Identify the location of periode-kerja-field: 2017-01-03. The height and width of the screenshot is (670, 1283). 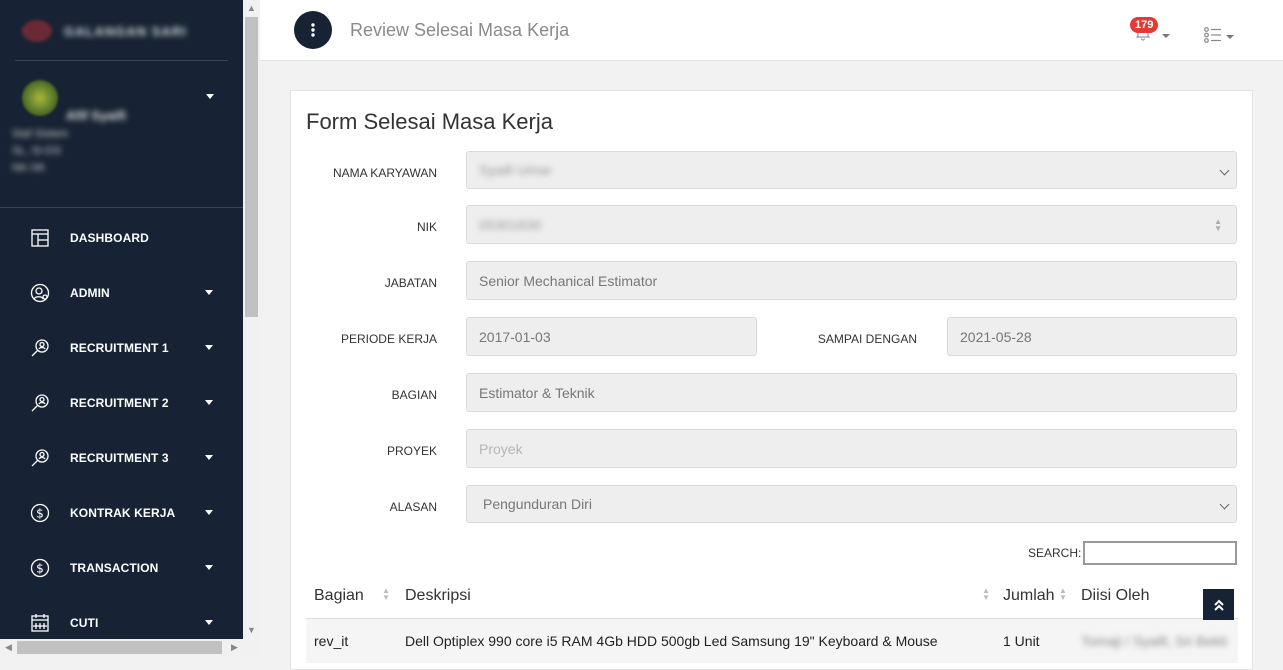
(611, 336).